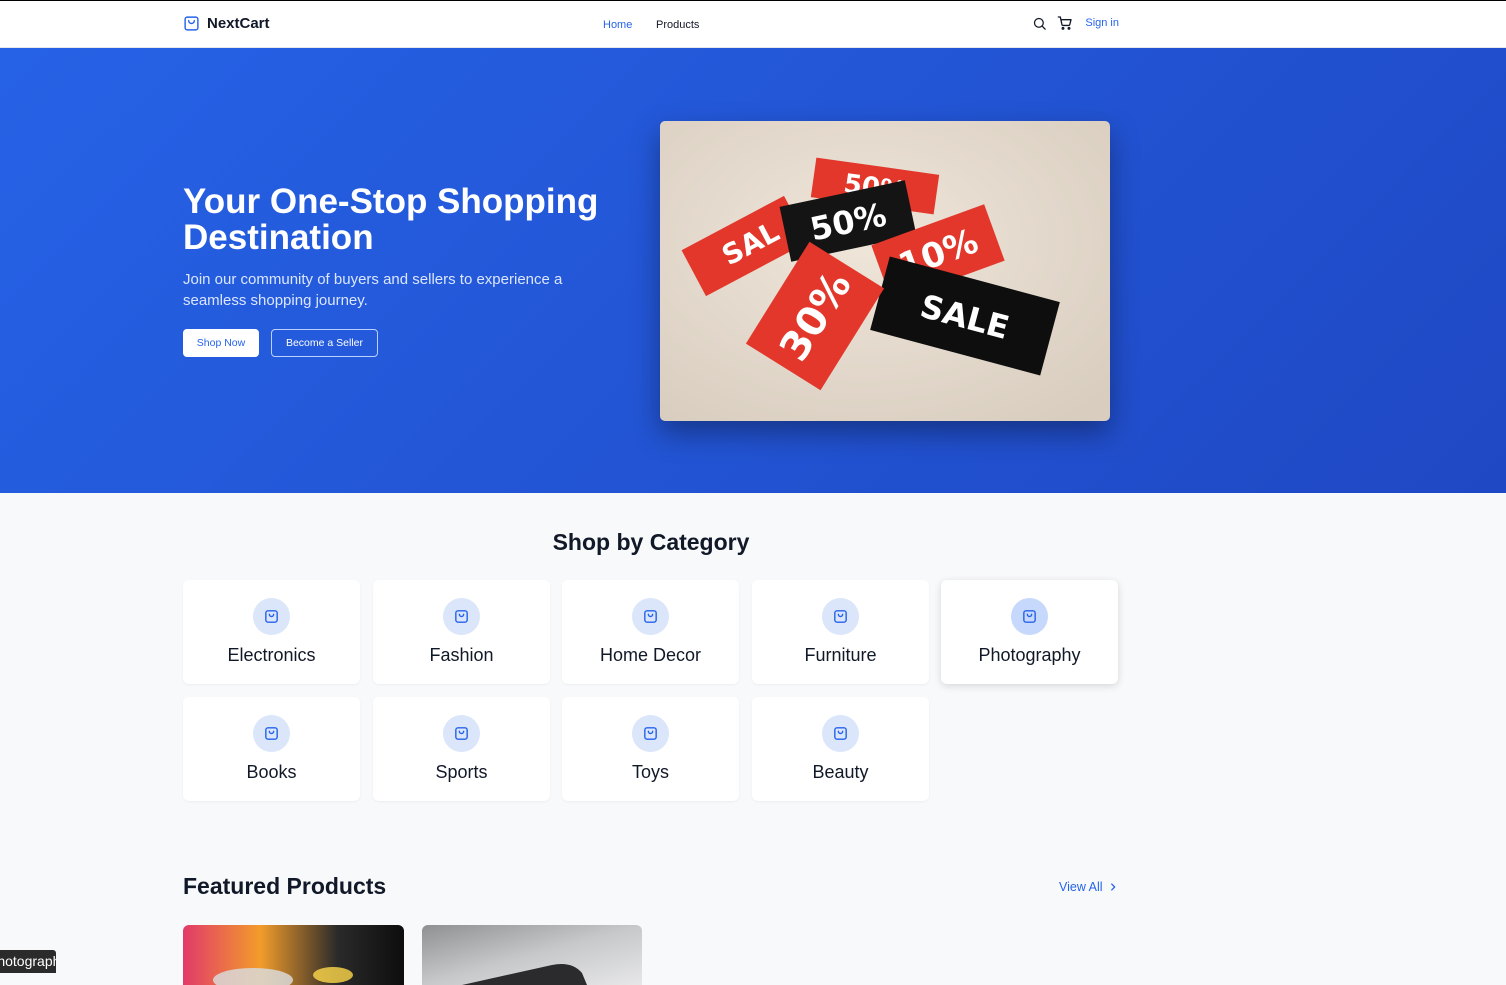  Describe the element at coordinates (461, 772) in the screenshot. I see `category-label: Sports` at that location.